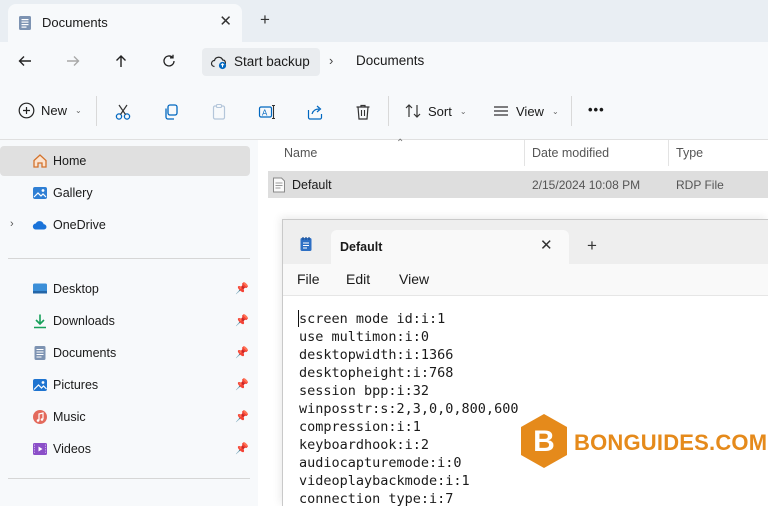 This screenshot has height=506, width=768. I want to click on sort-button: Sort ⌄, so click(435, 111).